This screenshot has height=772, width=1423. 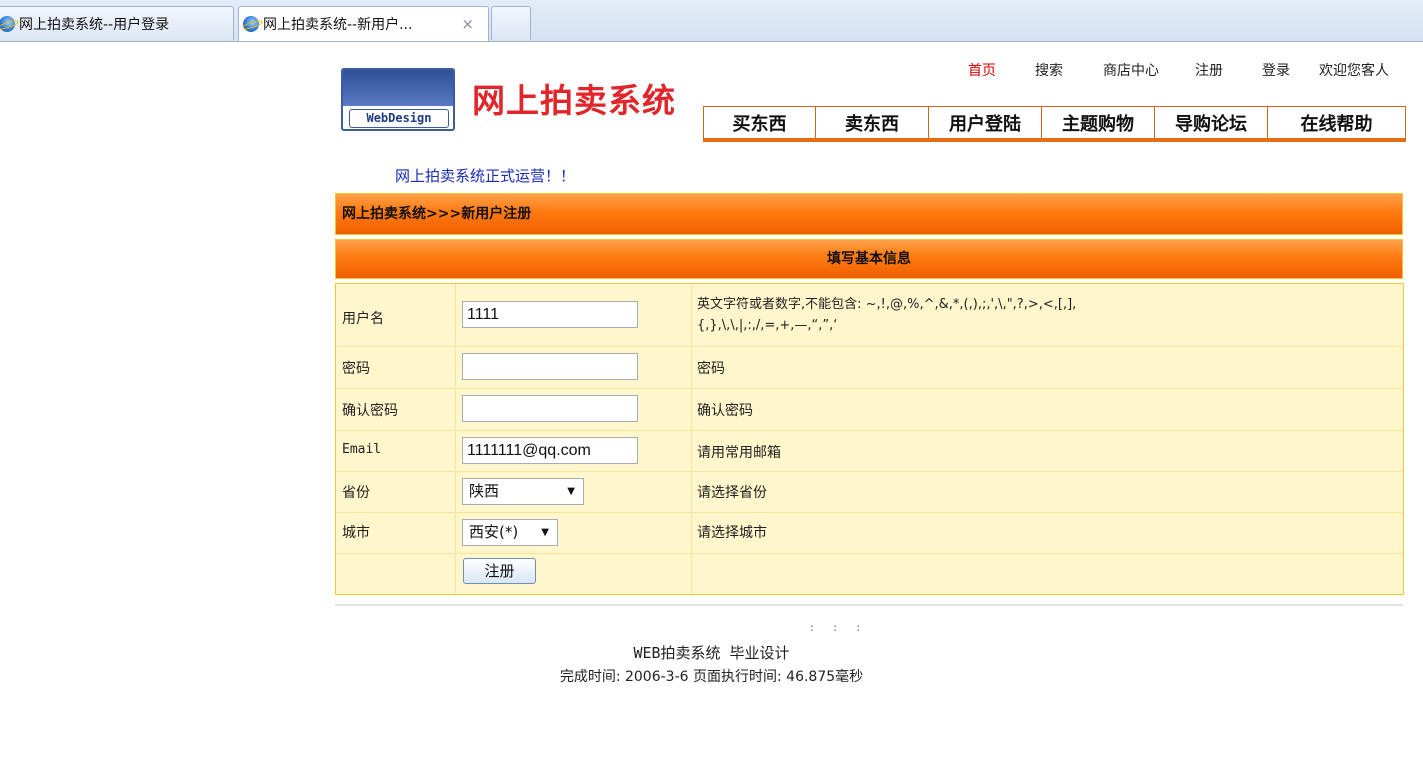 I want to click on tab-title: 网上拍卖系统--用户登录, so click(x=94, y=24).